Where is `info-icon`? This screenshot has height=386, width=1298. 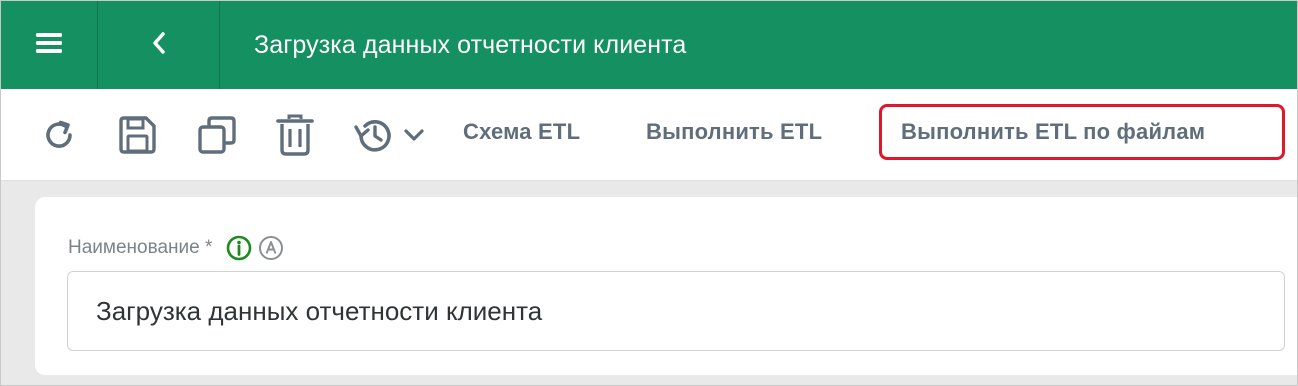
info-icon is located at coordinates (239, 248).